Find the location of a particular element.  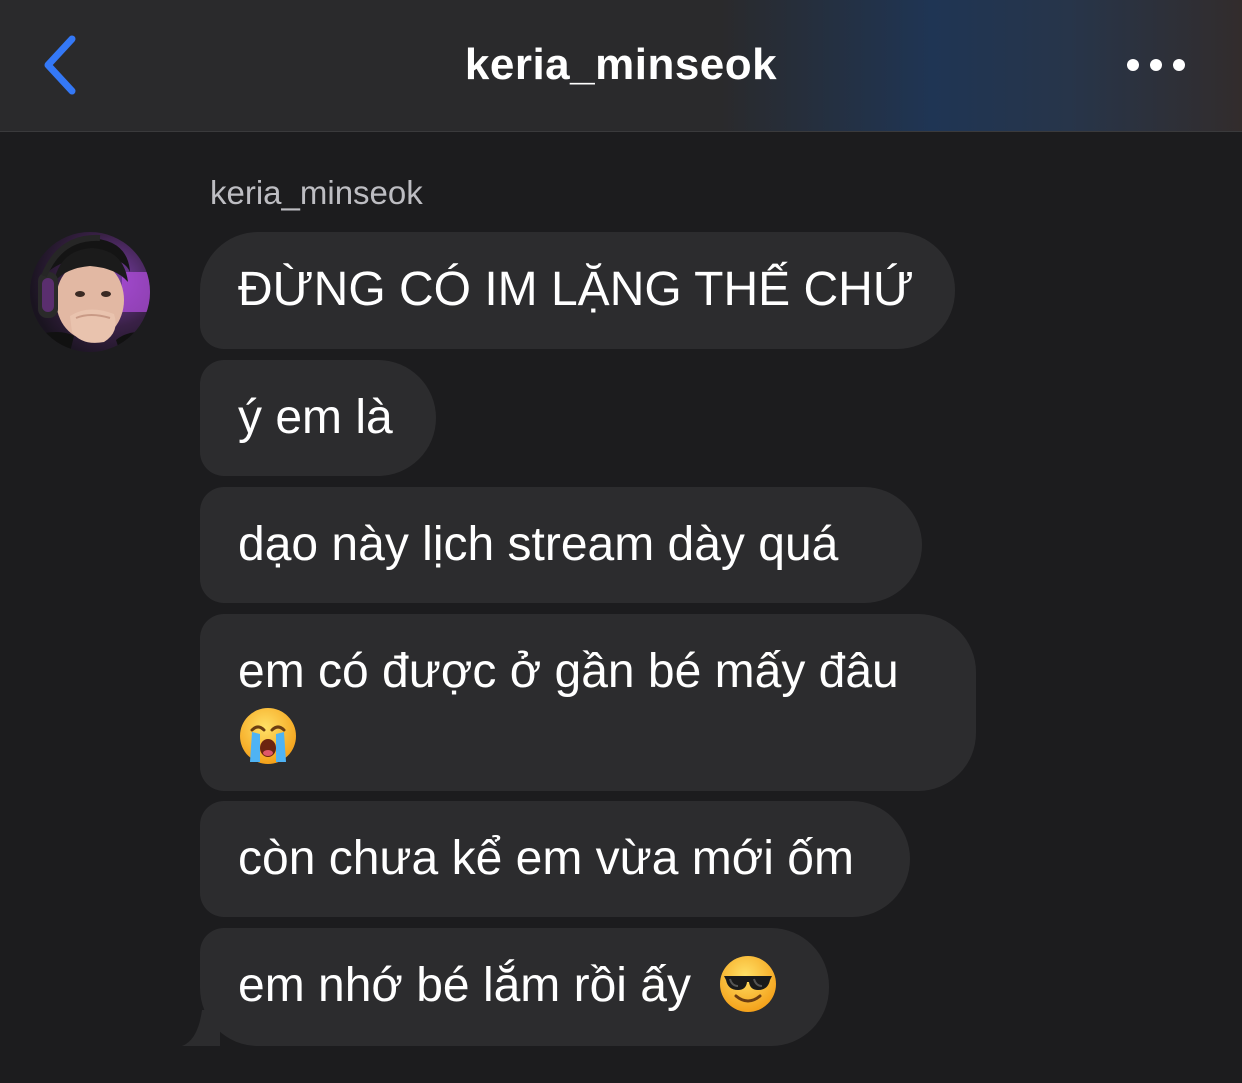

smiling-face-with-sunglasses-emoji is located at coordinates (748, 984).